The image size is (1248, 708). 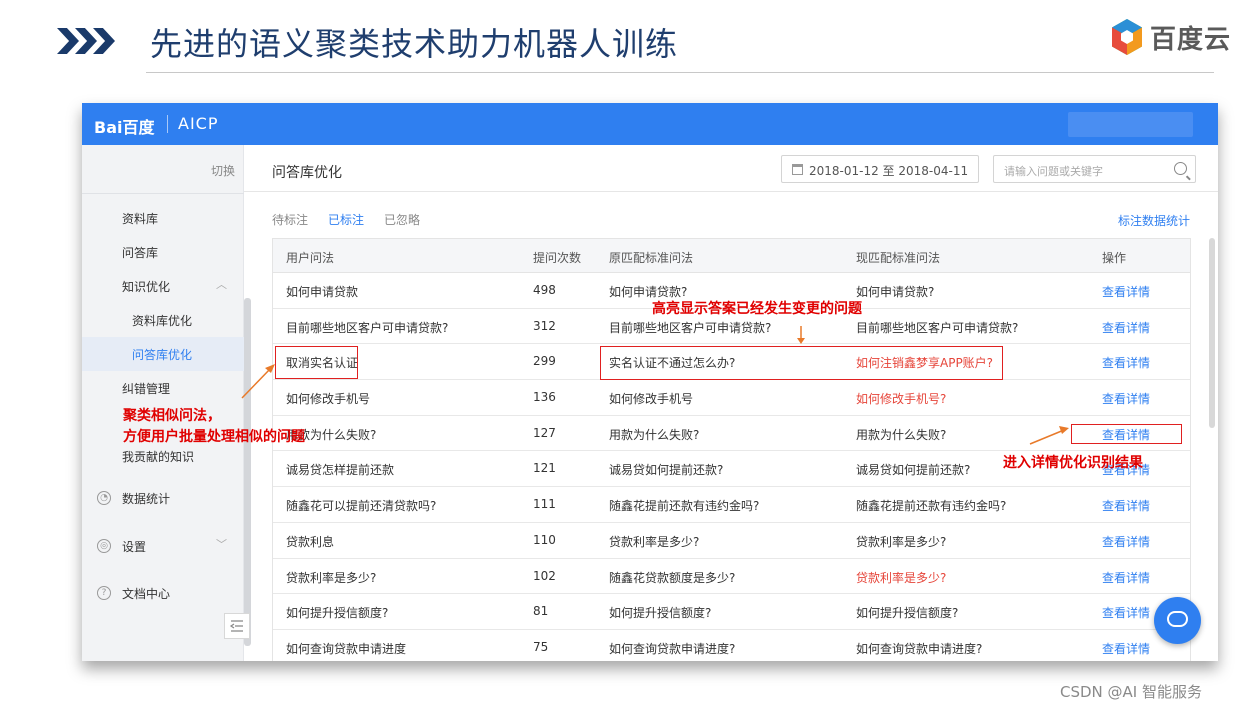 What do you see at coordinates (146, 388) in the screenshot?
I see `sidebar-item-error-correction: 纠错管理` at bounding box center [146, 388].